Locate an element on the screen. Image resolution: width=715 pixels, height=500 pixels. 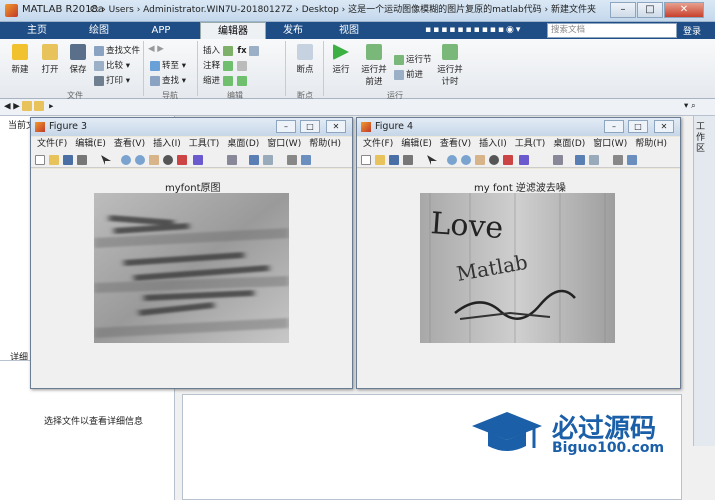
tab-publish: 发布 is located at coordinates (293, 30).